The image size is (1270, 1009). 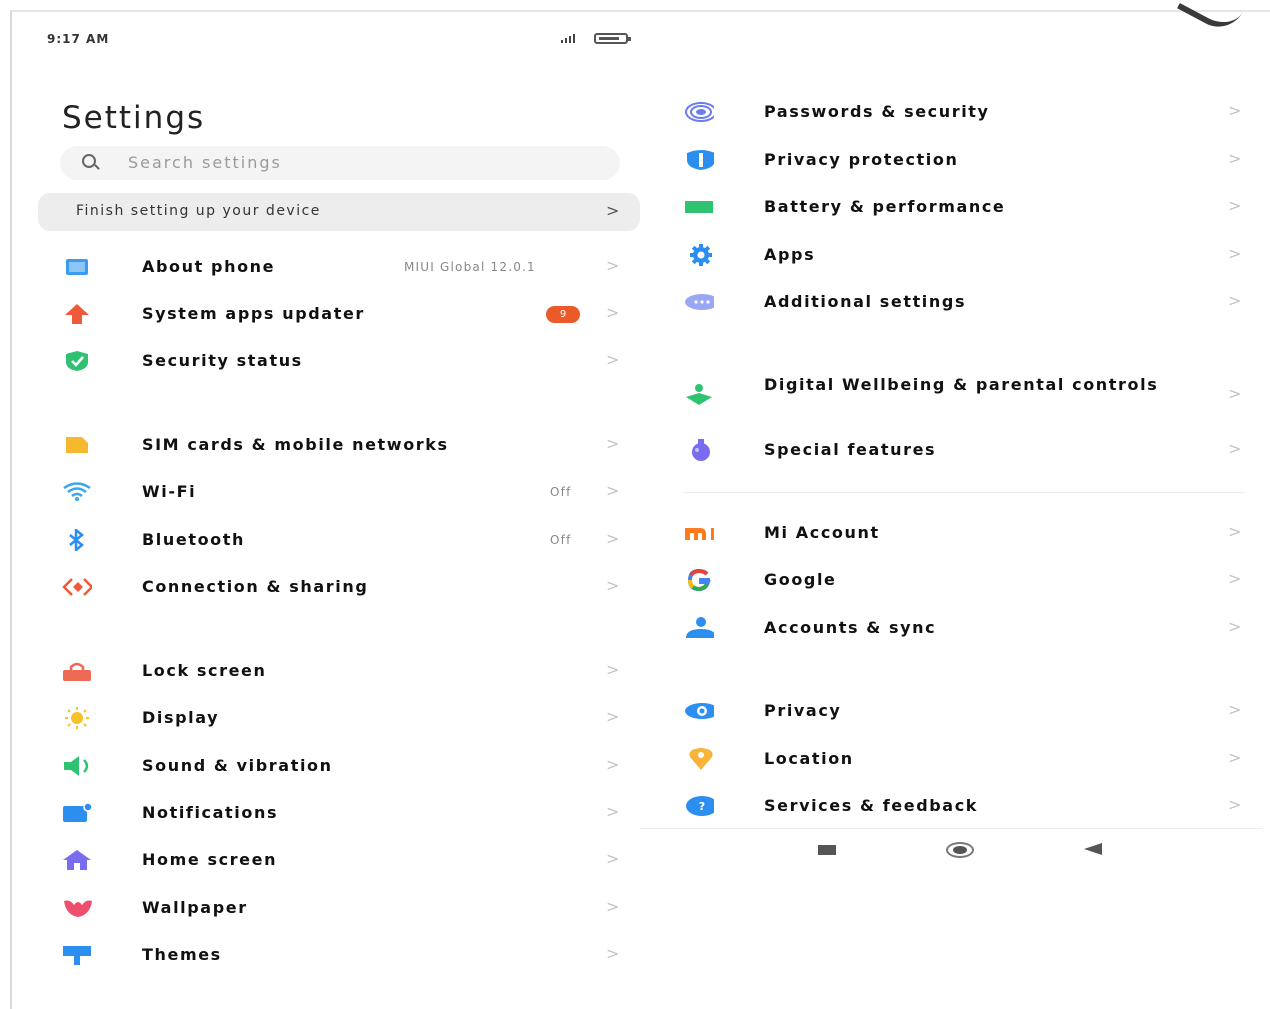 I want to click on eye-icon, so click(x=699, y=711).